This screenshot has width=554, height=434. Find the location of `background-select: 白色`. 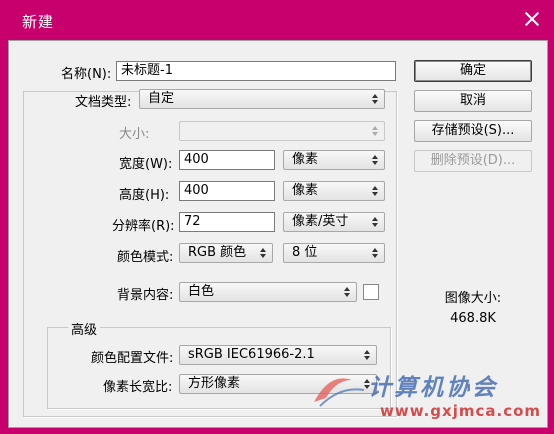

background-select: 白色 is located at coordinates (268, 292).